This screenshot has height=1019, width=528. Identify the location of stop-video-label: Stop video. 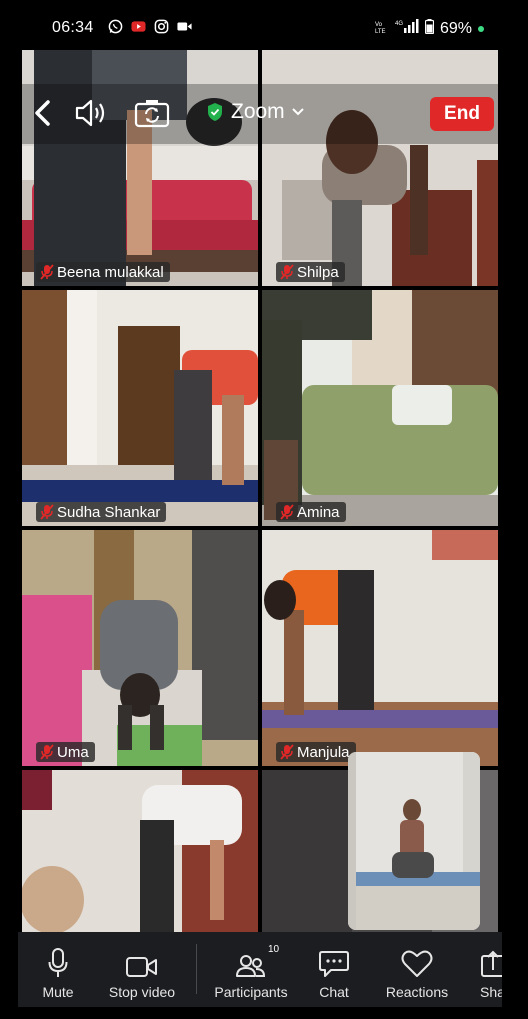
(142, 992).